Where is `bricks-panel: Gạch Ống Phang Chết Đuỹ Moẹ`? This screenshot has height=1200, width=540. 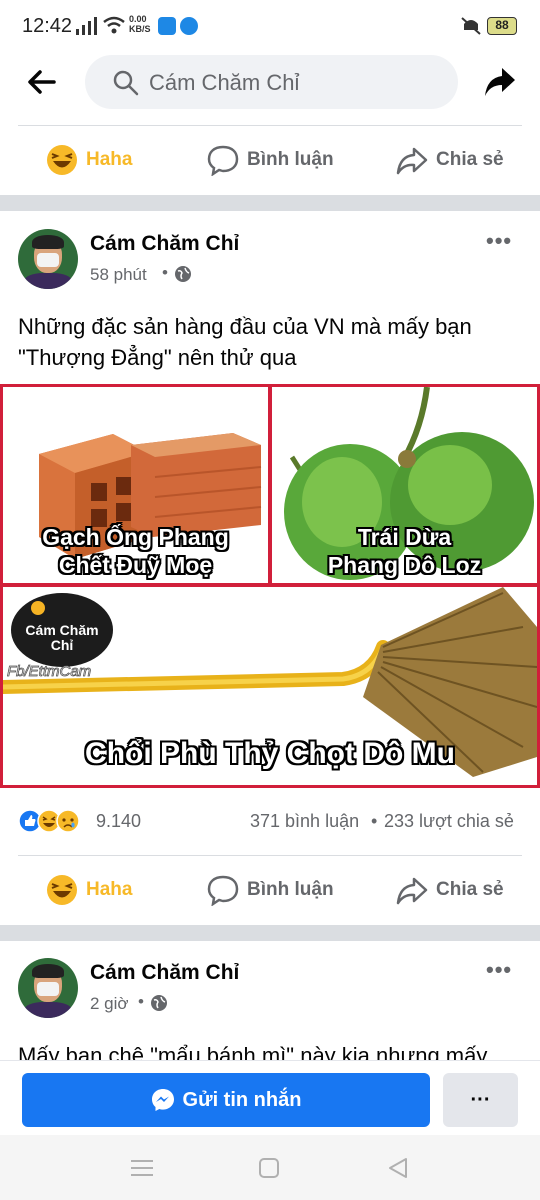 bricks-panel: Gạch Ống Phang Chết Đuỹ Moẹ is located at coordinates (135, 485).